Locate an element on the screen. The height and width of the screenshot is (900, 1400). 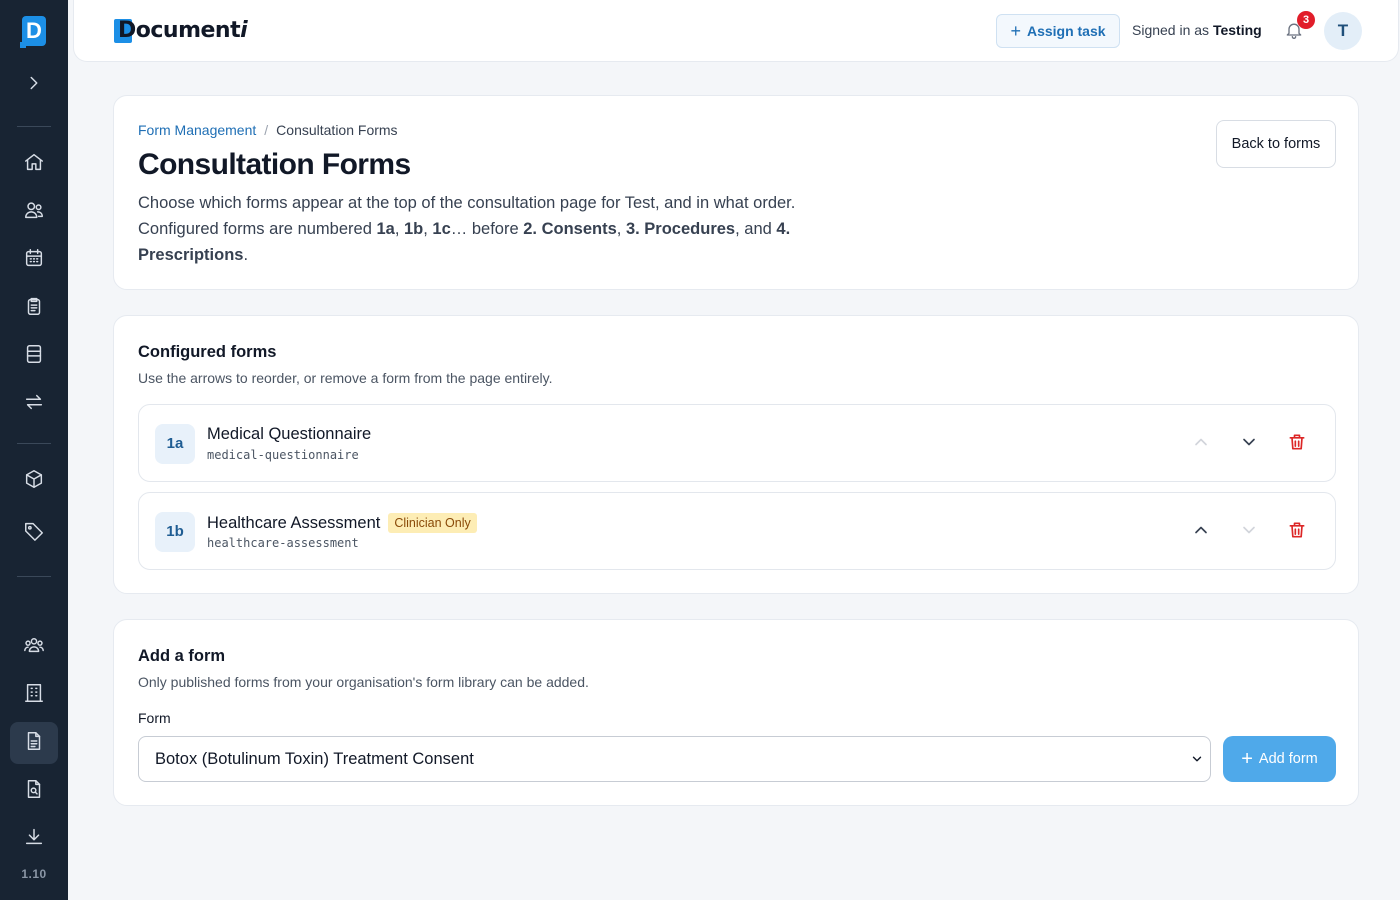
app-version: 1.10 is located at coordinates (34, 874).